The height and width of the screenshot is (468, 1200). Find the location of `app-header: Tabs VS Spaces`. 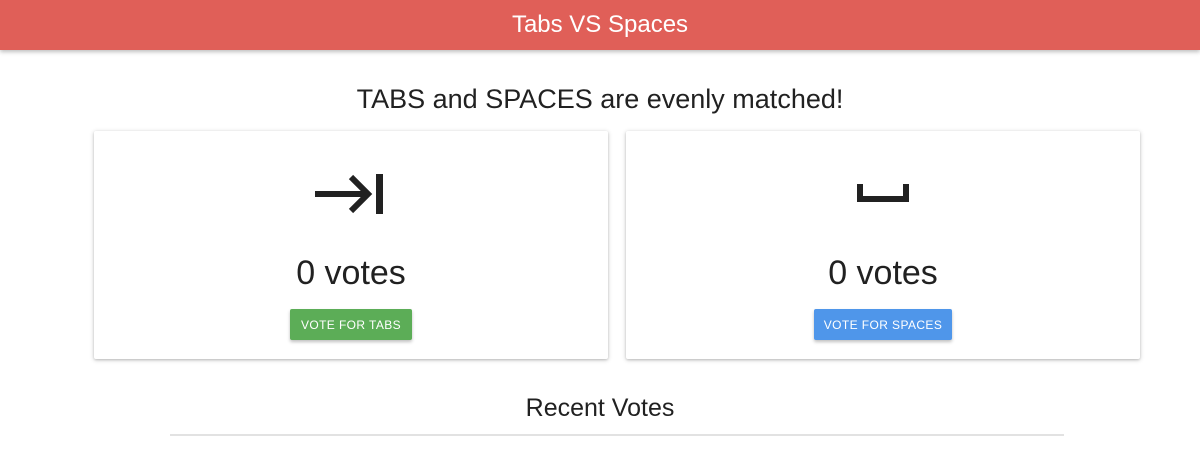

app-header: Tabs VS Spaces is located at coordinates (600, 25).